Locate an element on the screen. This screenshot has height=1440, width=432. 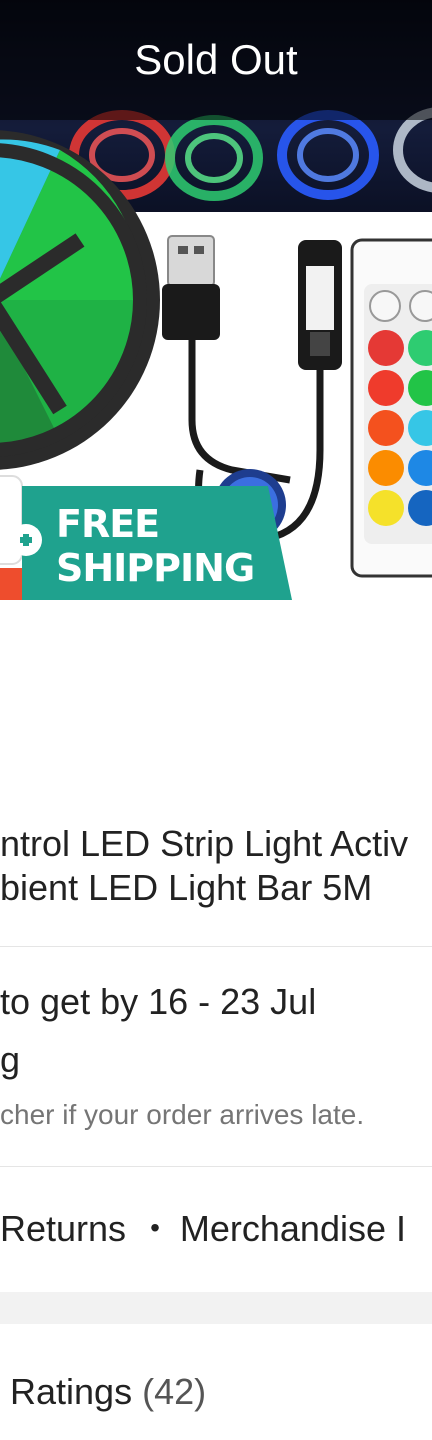
free-shipping-label: FREE SHIPPING is located at coordinates (155, 546).